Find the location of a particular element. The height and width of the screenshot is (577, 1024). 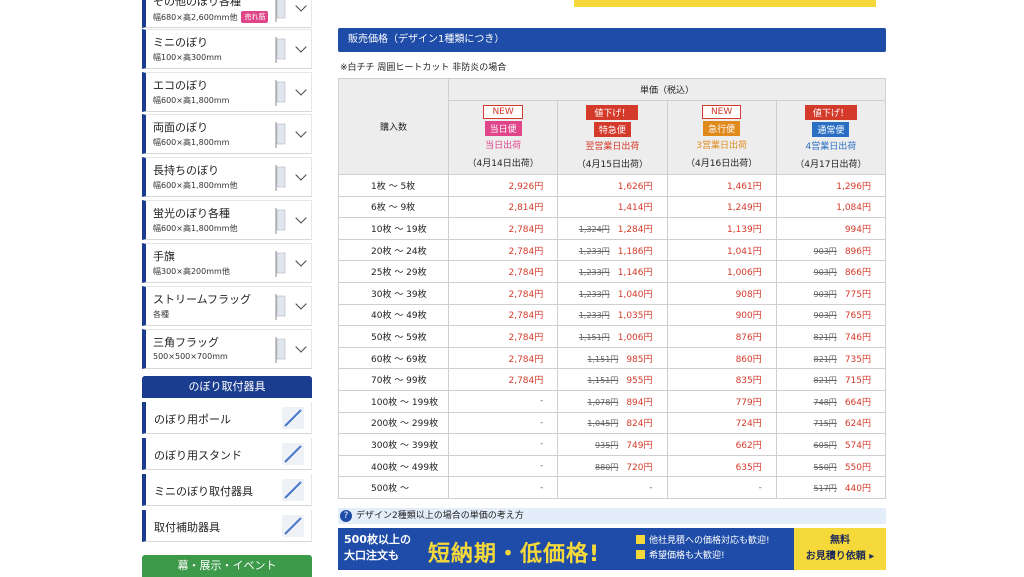

size-text: 幅600×高1,800mm他 is located at coordinates (195, 228).